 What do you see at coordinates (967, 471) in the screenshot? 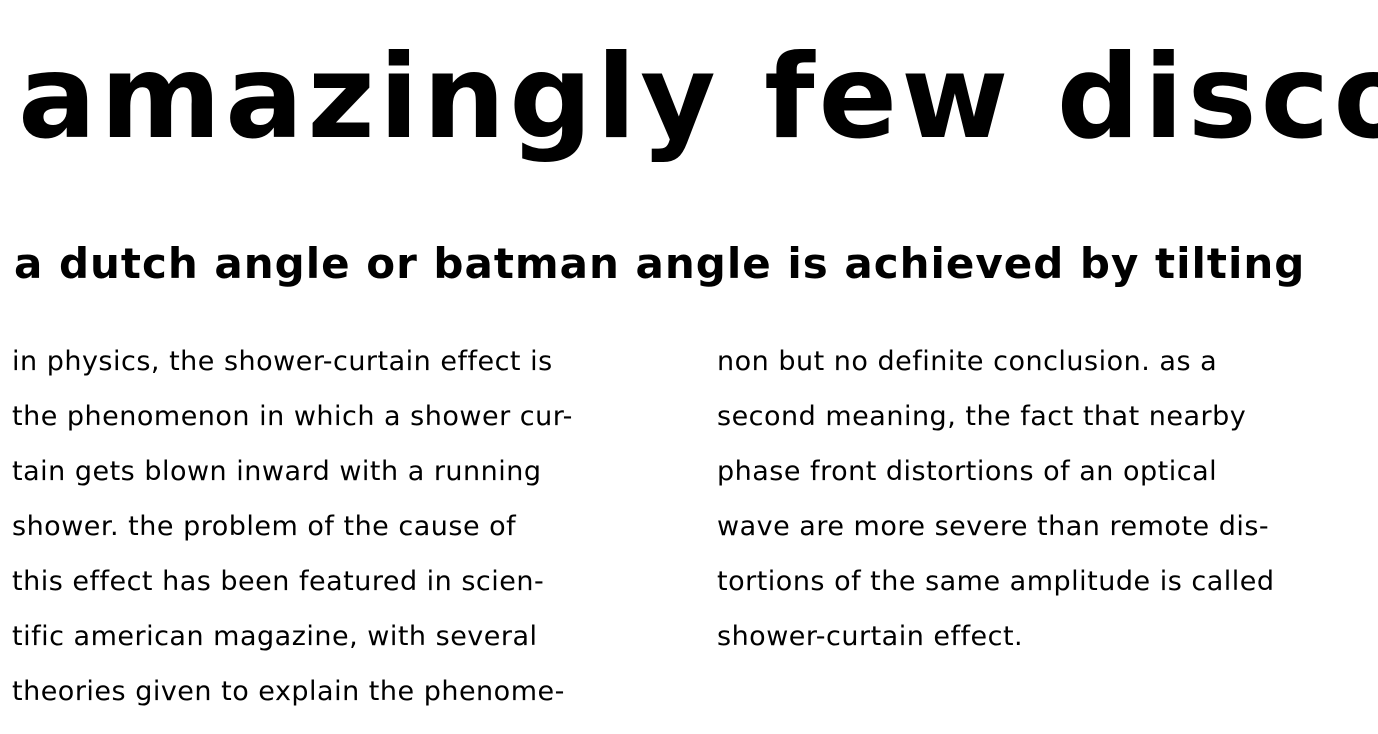
I see `body-line: phase front distortions of an optical` at bounding box center [967, 471].